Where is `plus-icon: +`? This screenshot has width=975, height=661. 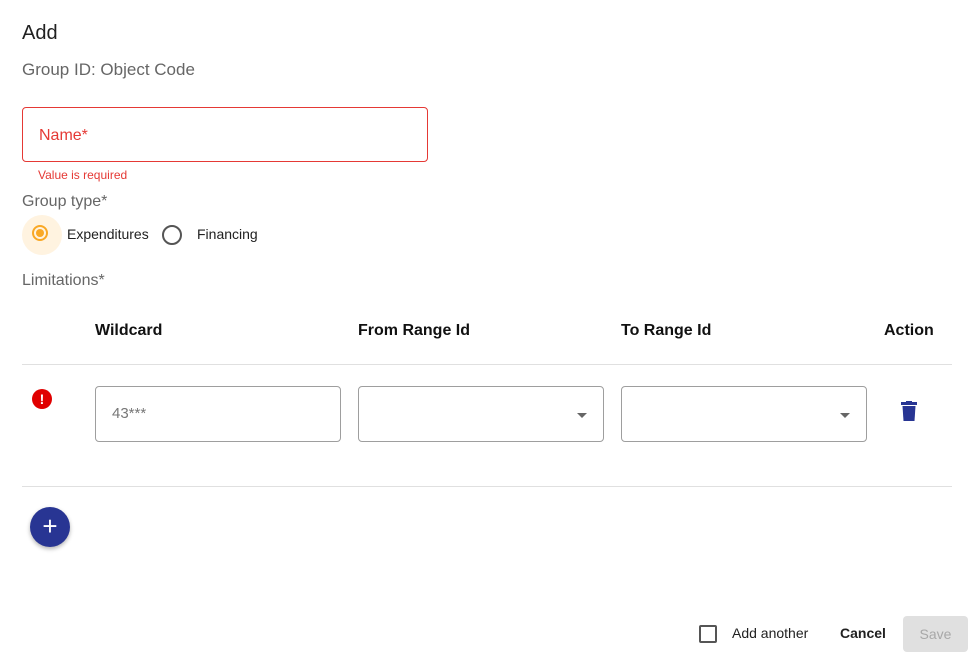
plus-icon: + is located at coordinates (50, 526).